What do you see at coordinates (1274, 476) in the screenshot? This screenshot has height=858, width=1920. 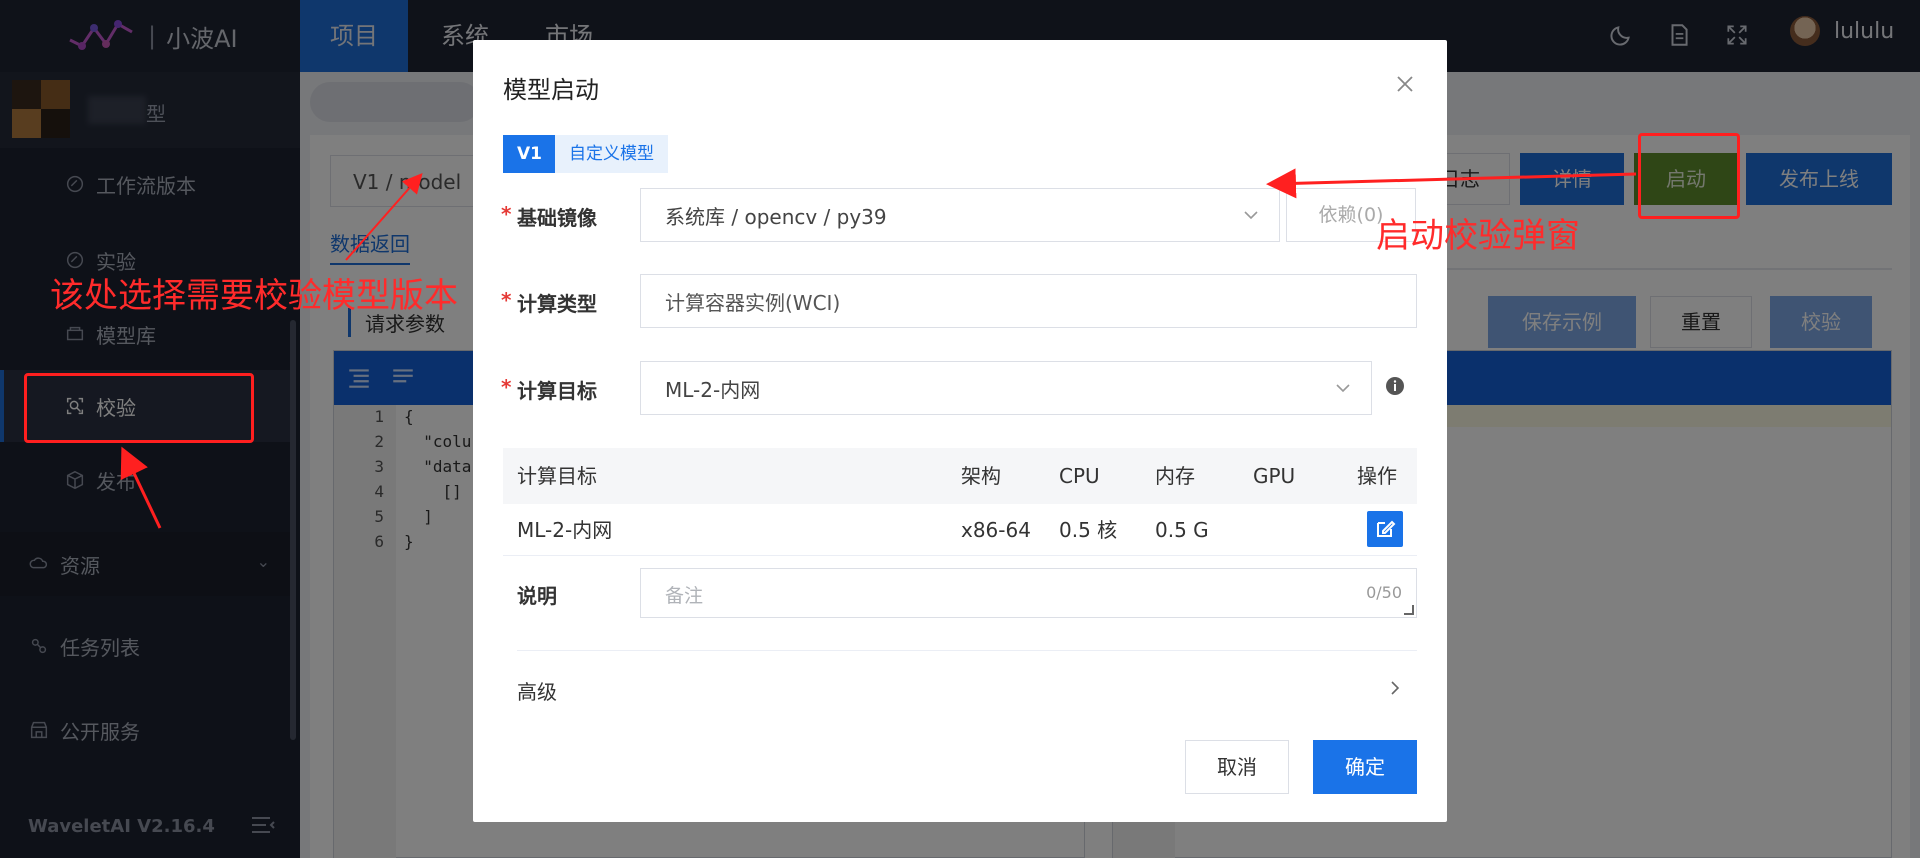 I see `column-header: GPU` at bounding box center [1274, 476].